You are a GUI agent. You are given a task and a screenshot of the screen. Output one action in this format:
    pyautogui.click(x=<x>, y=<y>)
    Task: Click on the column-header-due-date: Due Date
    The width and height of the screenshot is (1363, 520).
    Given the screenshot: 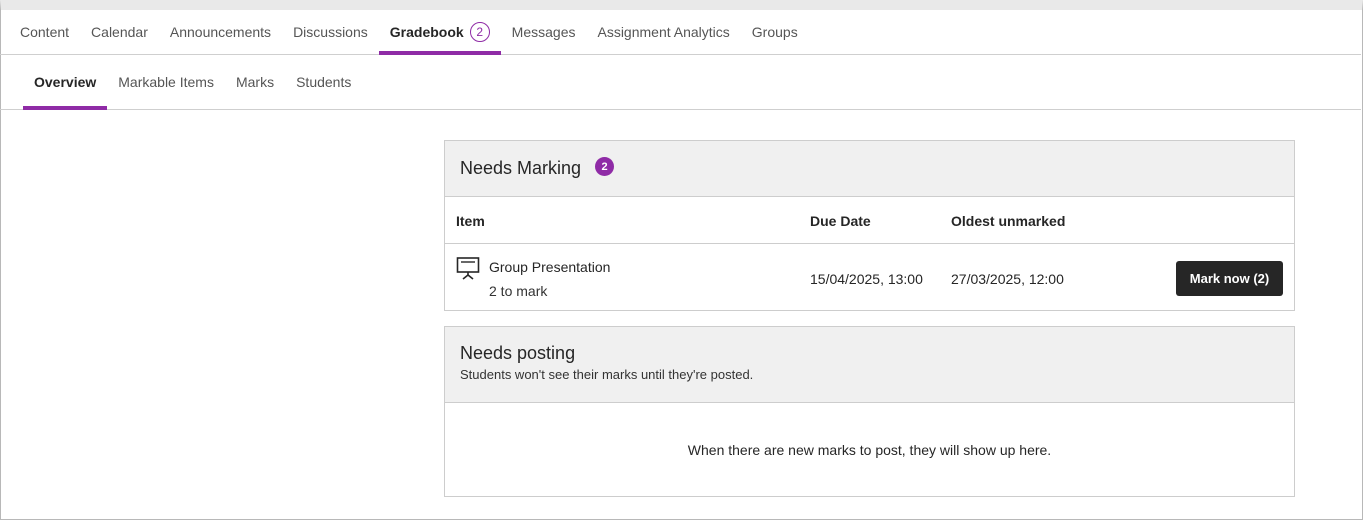 What is the action you would take?
    pyautogui.click(x=840, y=221)
    